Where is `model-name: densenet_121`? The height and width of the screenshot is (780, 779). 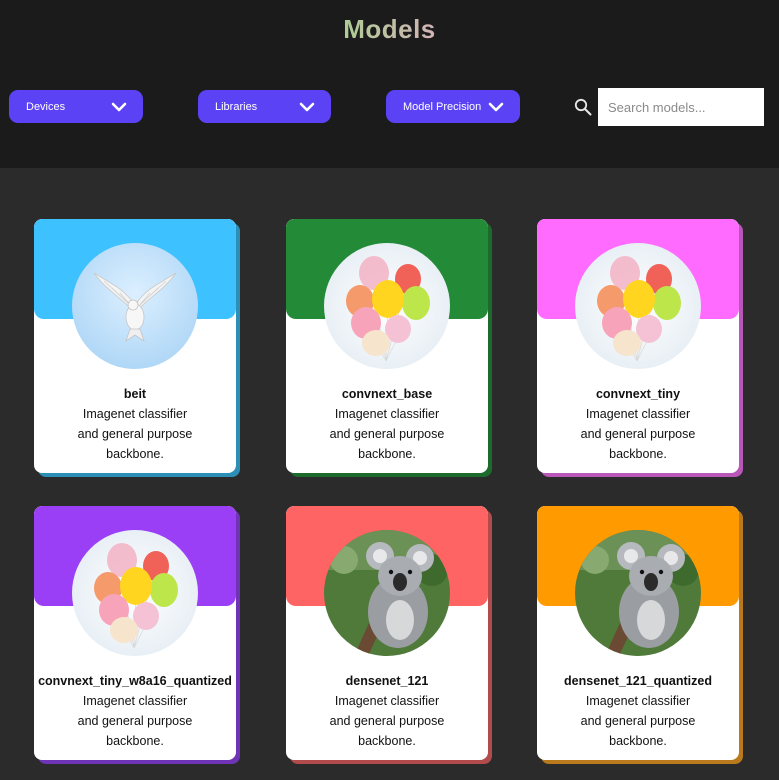
model-name: densenet_121 is located at coordinates (387, 681).